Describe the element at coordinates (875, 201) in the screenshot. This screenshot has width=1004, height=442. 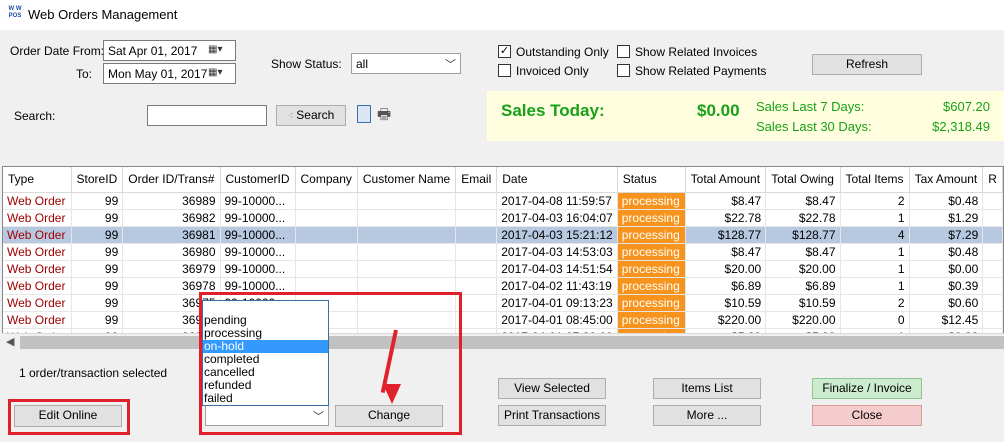
I see `table-cell: 2` at that location.